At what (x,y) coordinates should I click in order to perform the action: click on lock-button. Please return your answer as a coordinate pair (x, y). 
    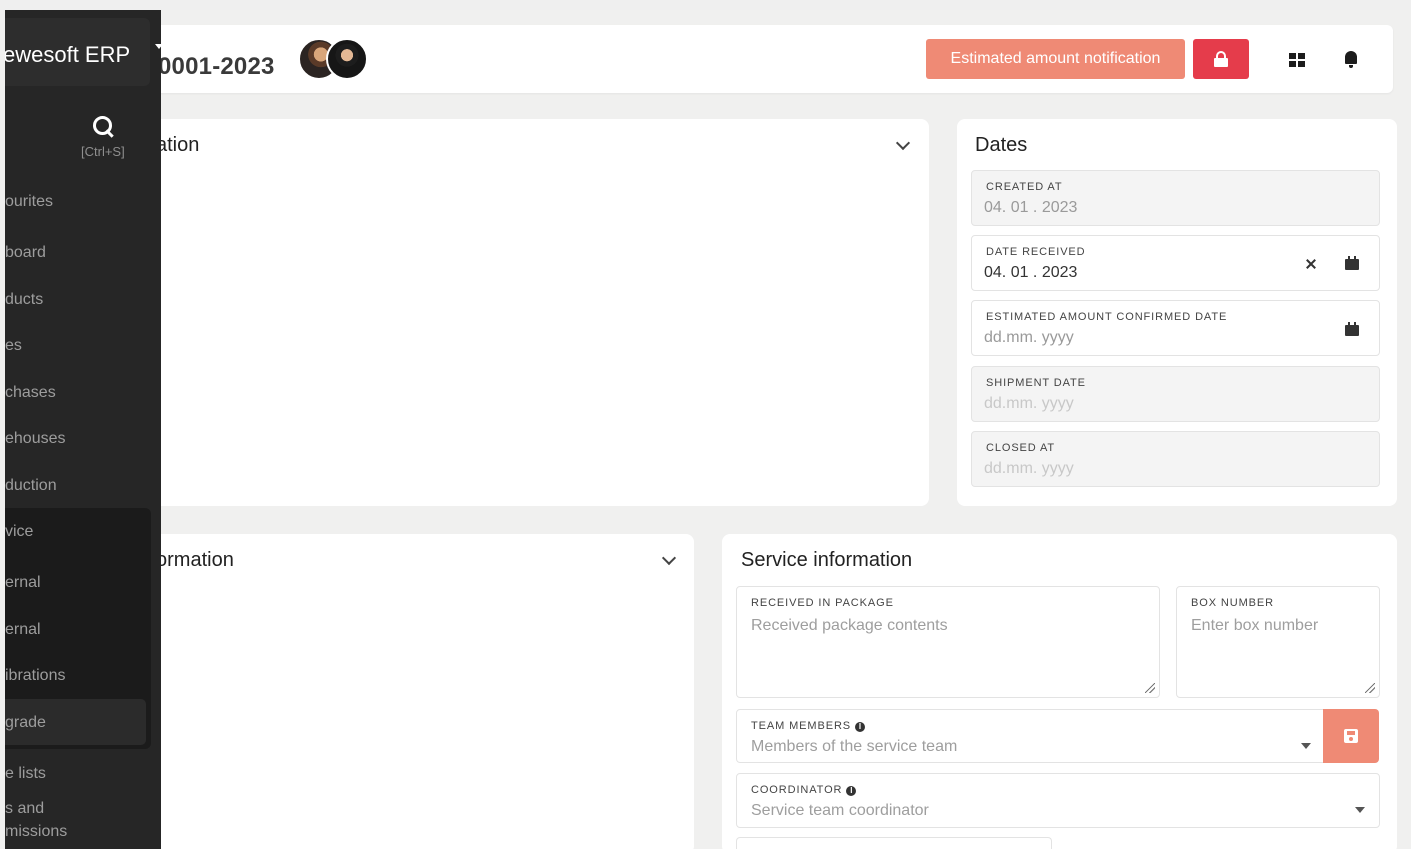
    Looking at the image, I should click on (1221, 59).